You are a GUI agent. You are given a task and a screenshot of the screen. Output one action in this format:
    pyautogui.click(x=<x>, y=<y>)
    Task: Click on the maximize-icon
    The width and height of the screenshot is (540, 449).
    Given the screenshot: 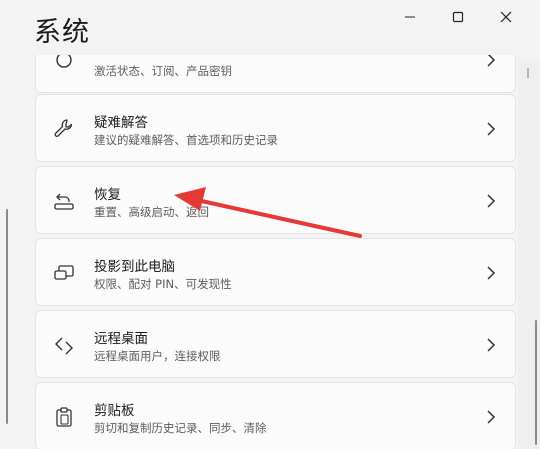 What is the action you would take?
    pyautogui.click(x=458, y=17)
    